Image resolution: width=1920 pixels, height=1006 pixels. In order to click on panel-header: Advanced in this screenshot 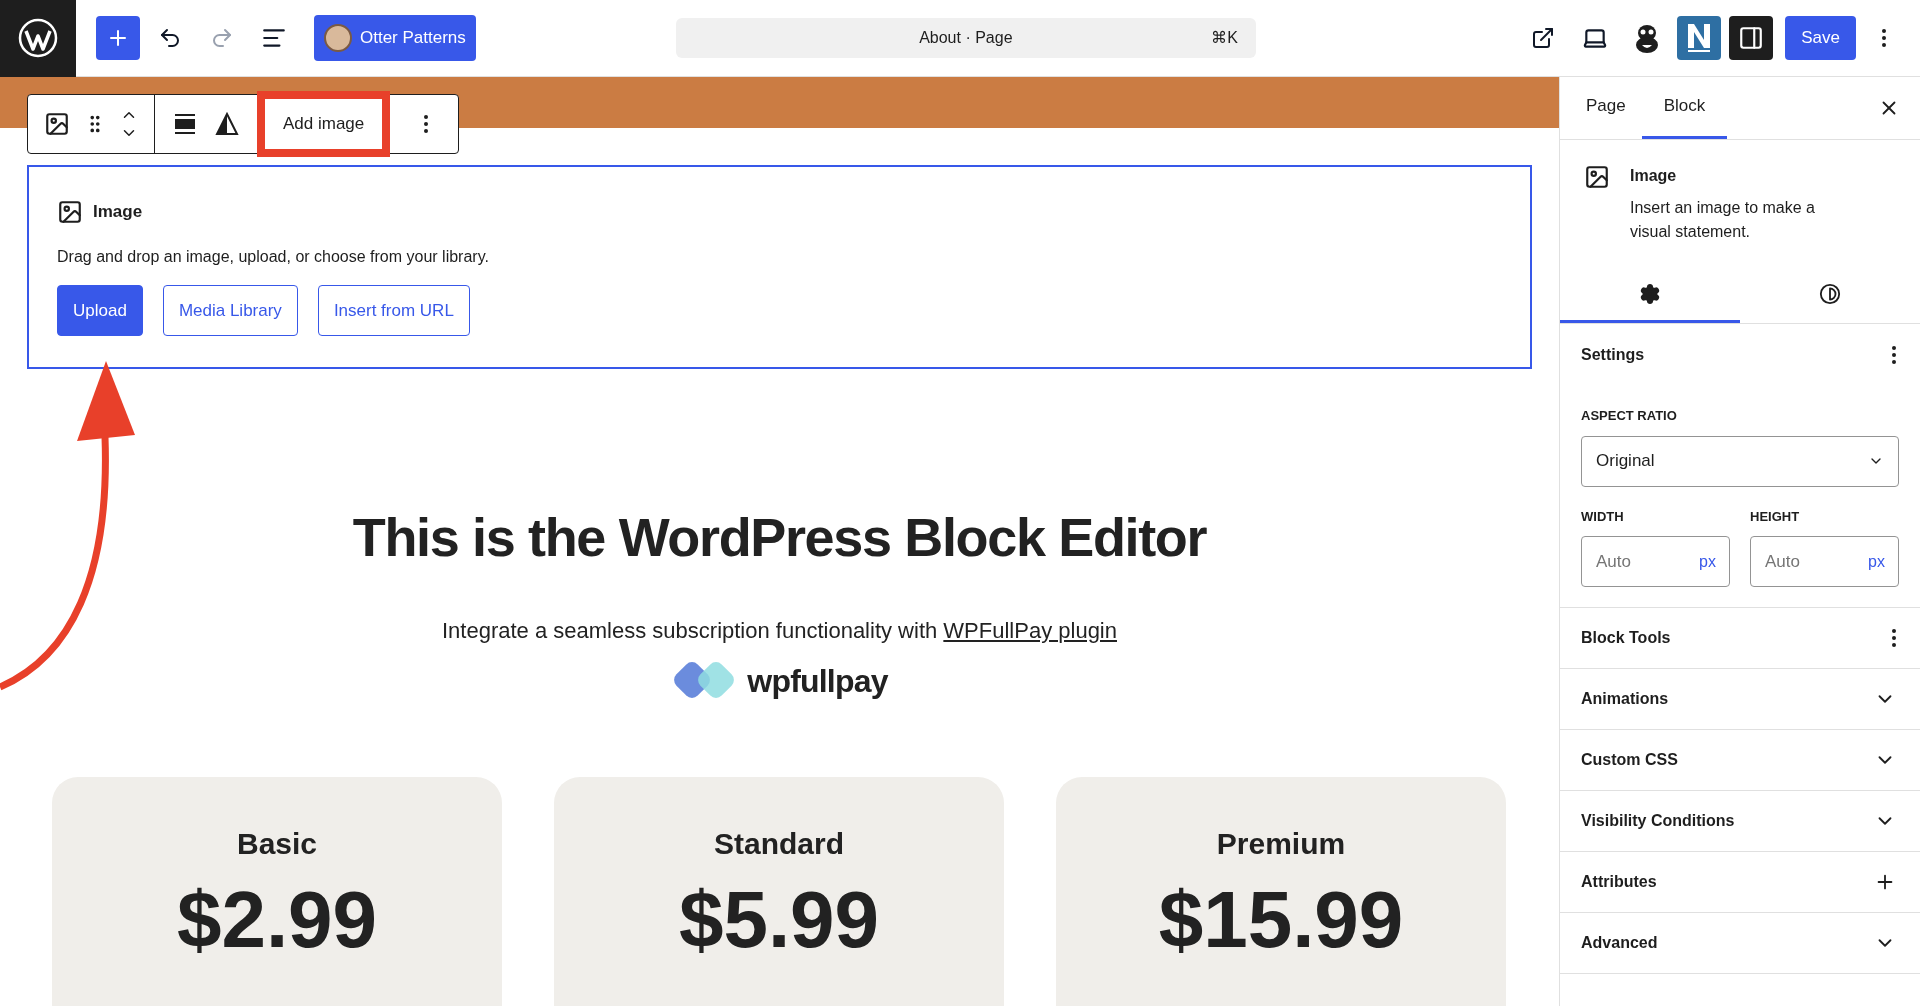, I will do `click(1740, 943)`.